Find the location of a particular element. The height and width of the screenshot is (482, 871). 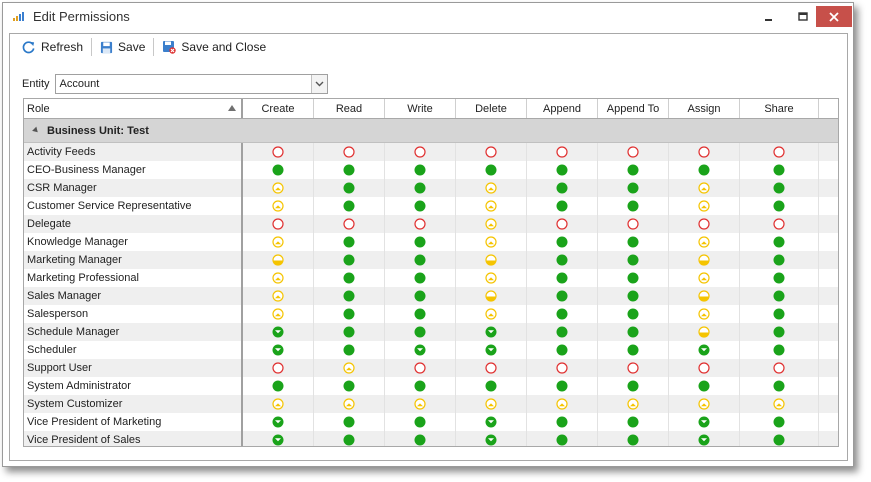

column-header-read: Read is located at coordinates (349, 108).